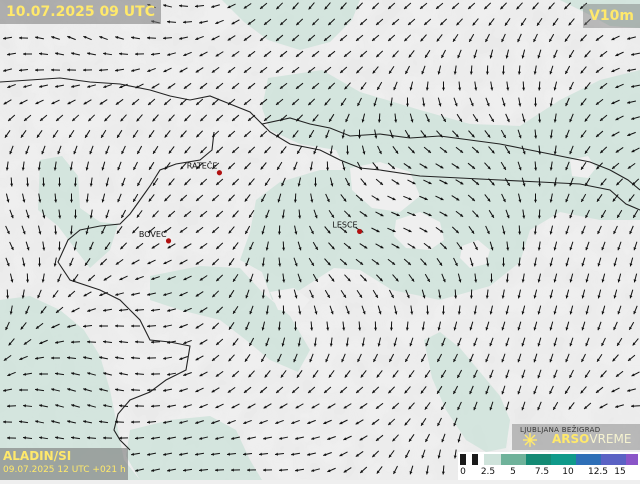  What do you see at coordinates (80, 12) in the screenshot?
I see `valid-time-label: 10.07.2025 09 UTC` at bounding box center [80, 12].